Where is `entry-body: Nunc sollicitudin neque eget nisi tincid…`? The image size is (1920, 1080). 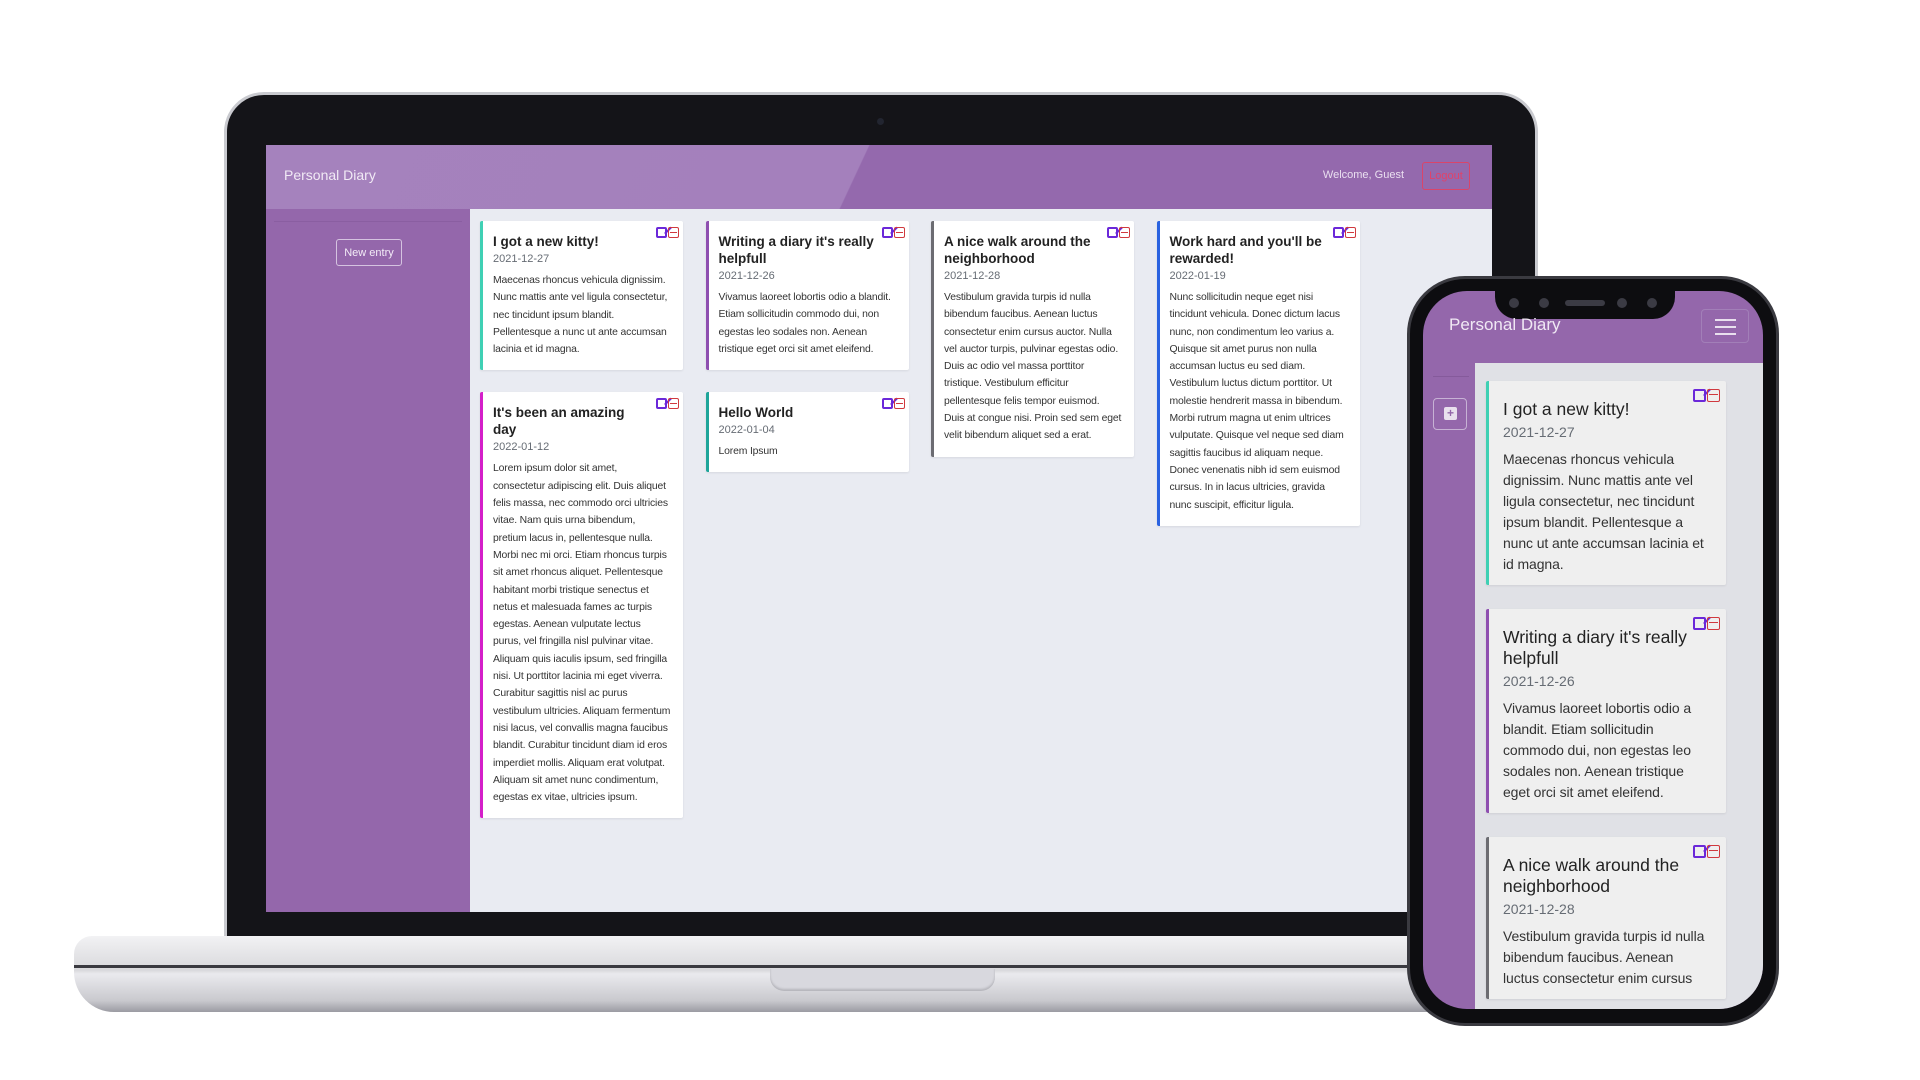
entry-body: Nunc sollicitudin neque eget nisi tincid… is located at coordinates (1256, 401).